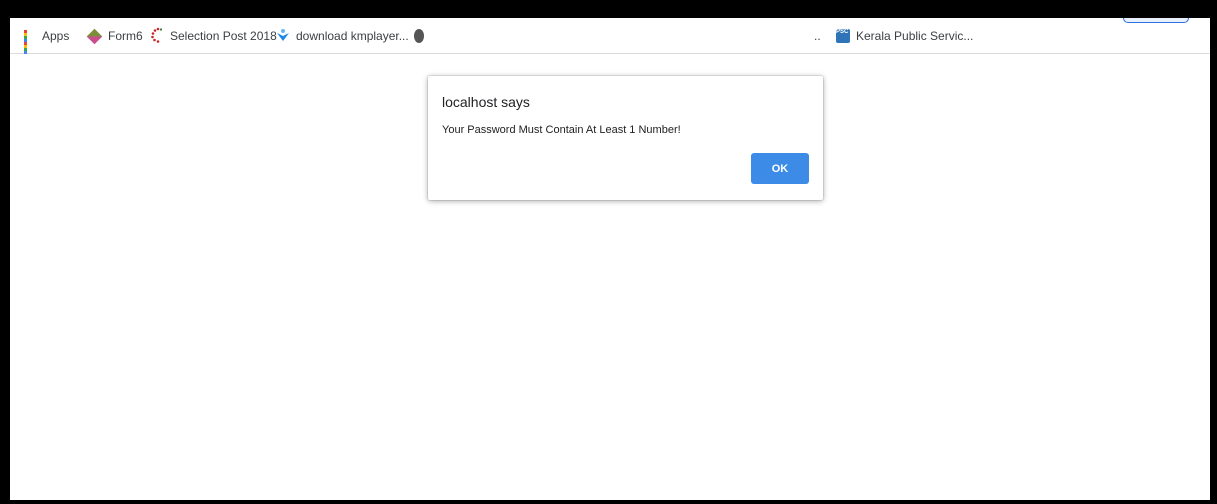  I want to click on bookmark-clipped, so click(422, 36).